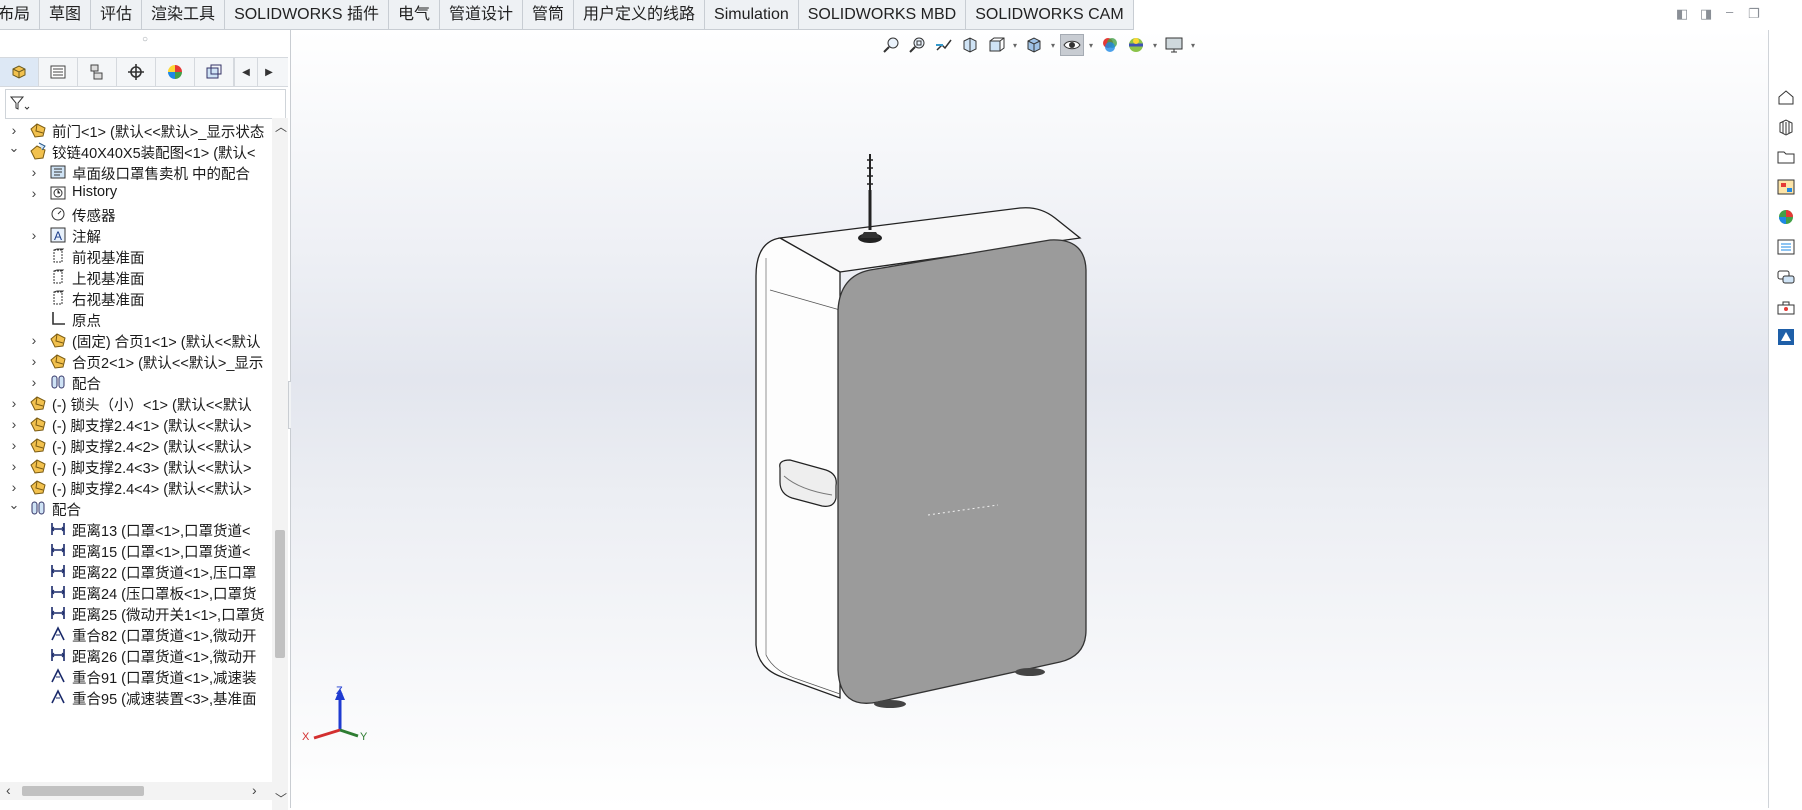 The width and height of the screenshot is (1802, 810). What do you see at coordinates (58, 193) in the screenshot?
I see `history-icon` at bounding box center [58, 193].